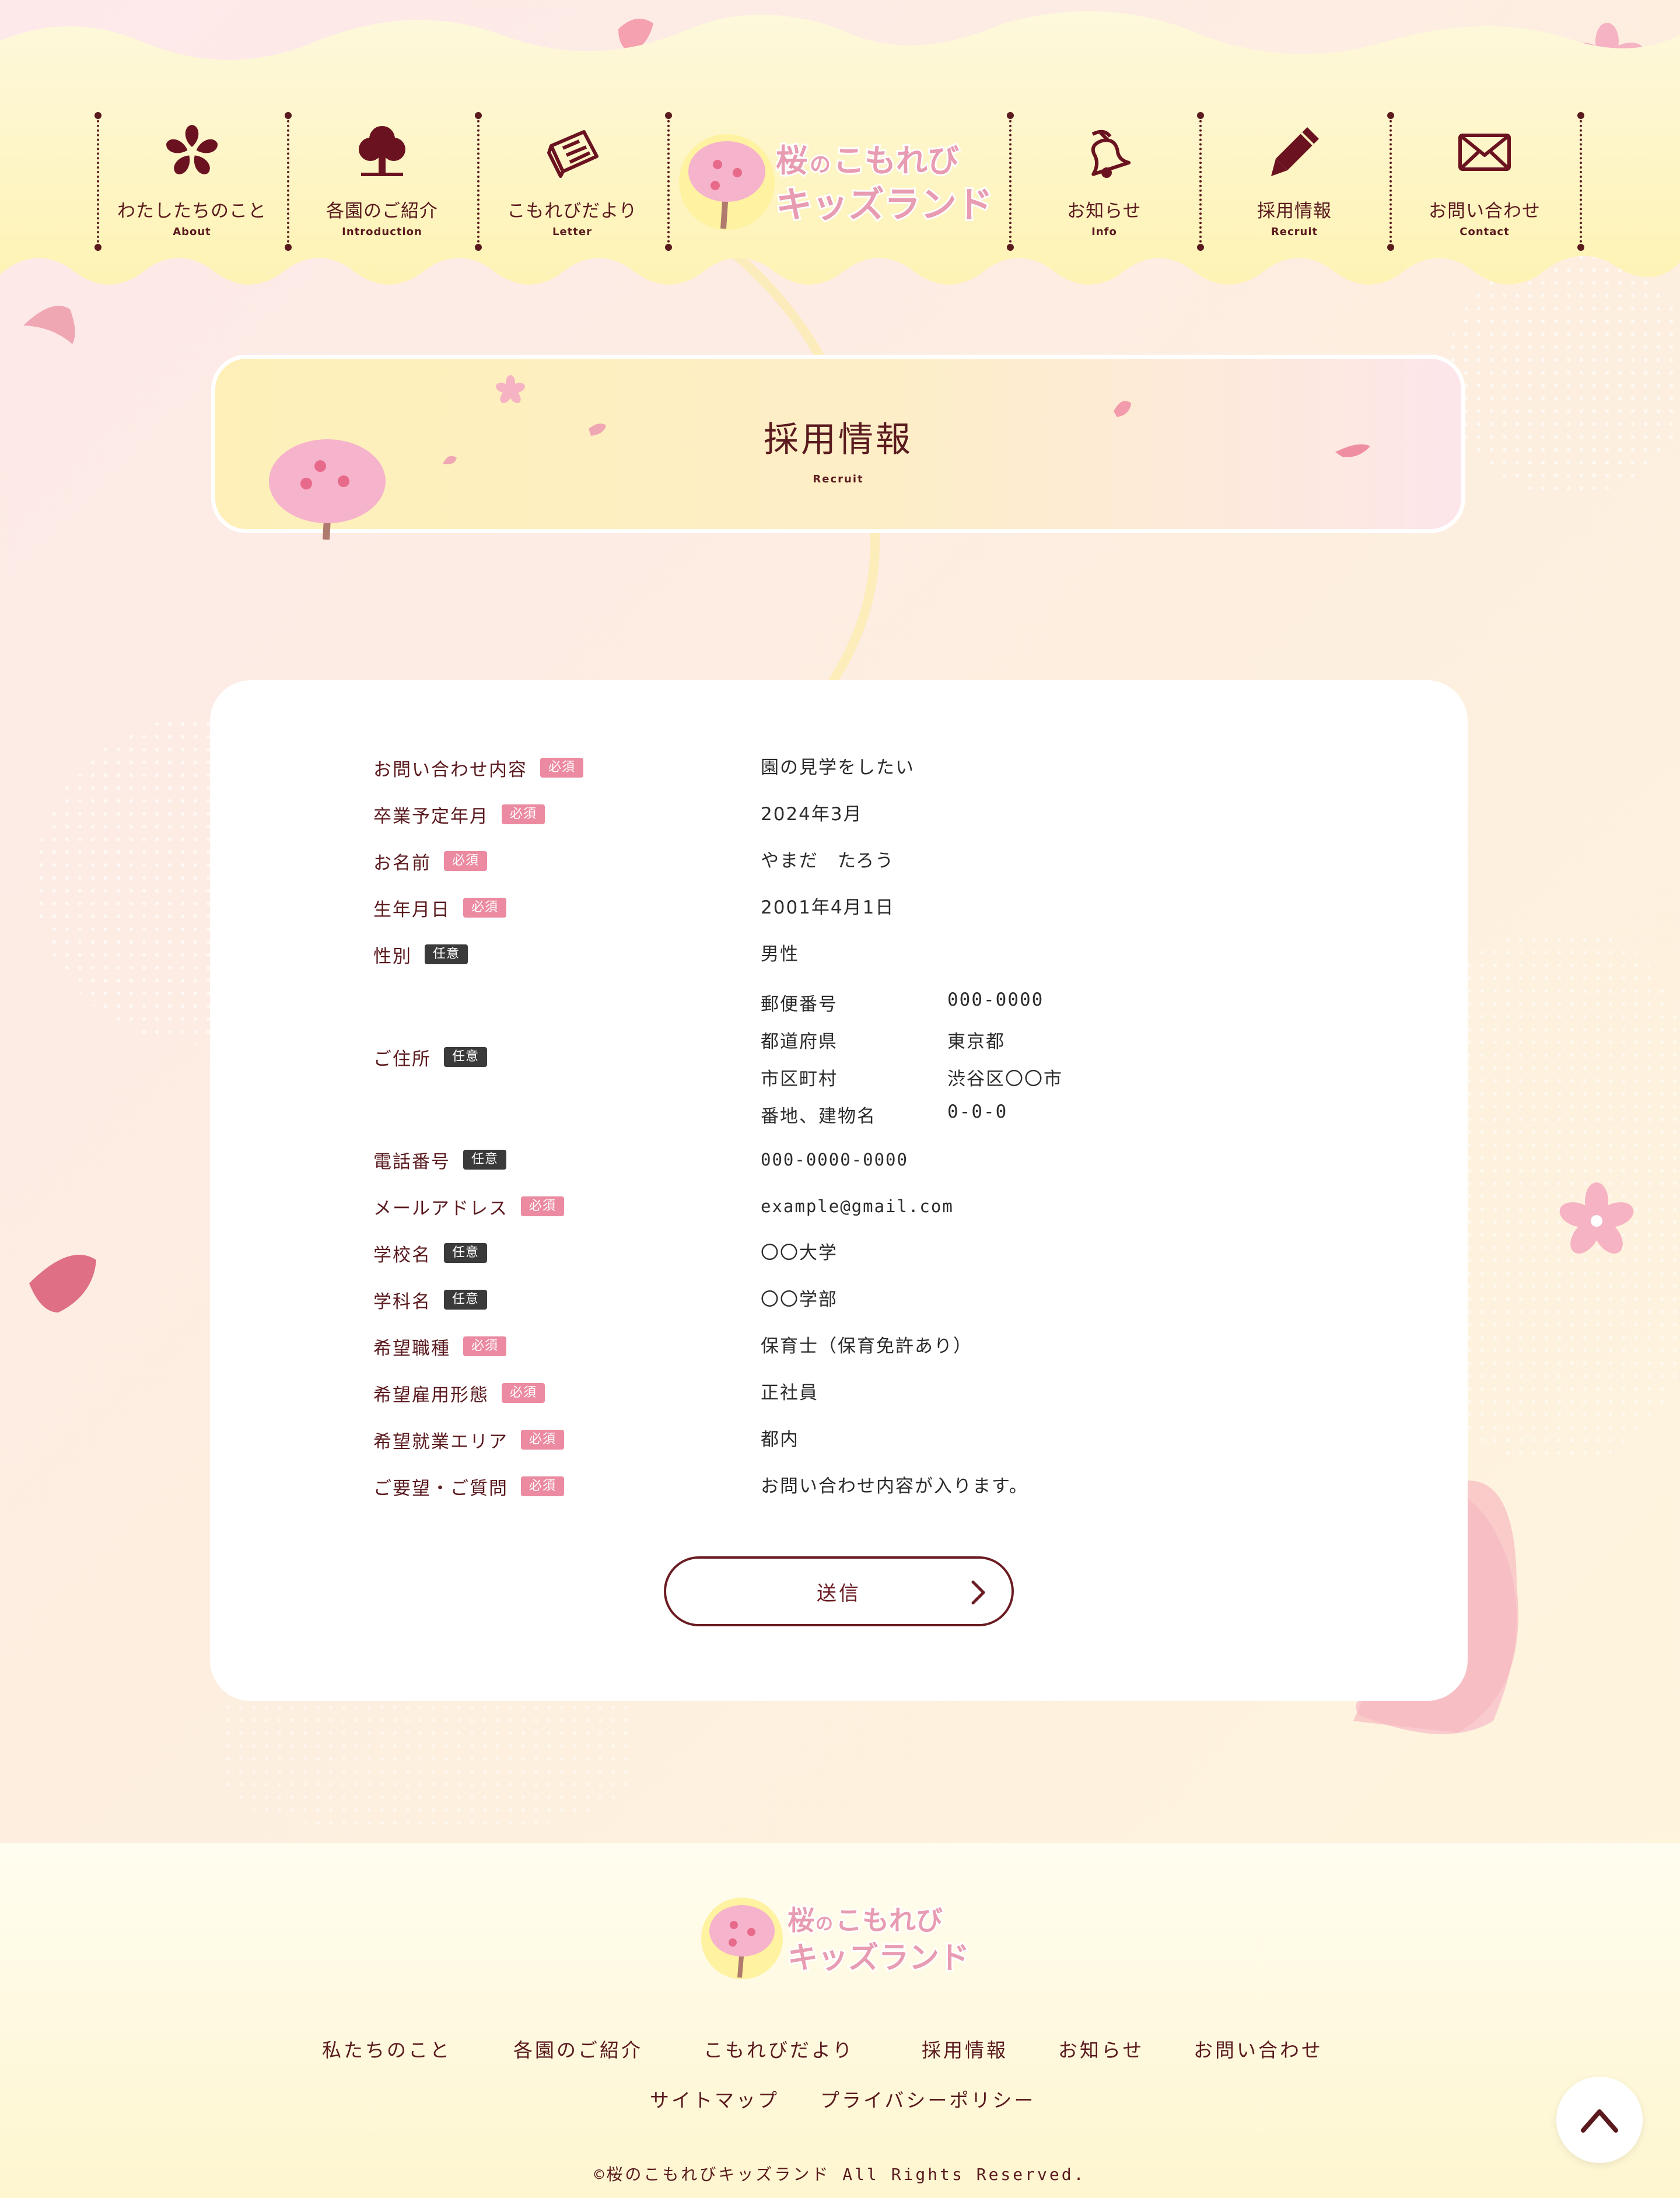 The width and height of the screenshot is (1680, 2198). What do you see at coordinates (779, 2049) in the screenshot?
I see `footer-link-letter: こもれびだより` at bounding box center [779, 2049].